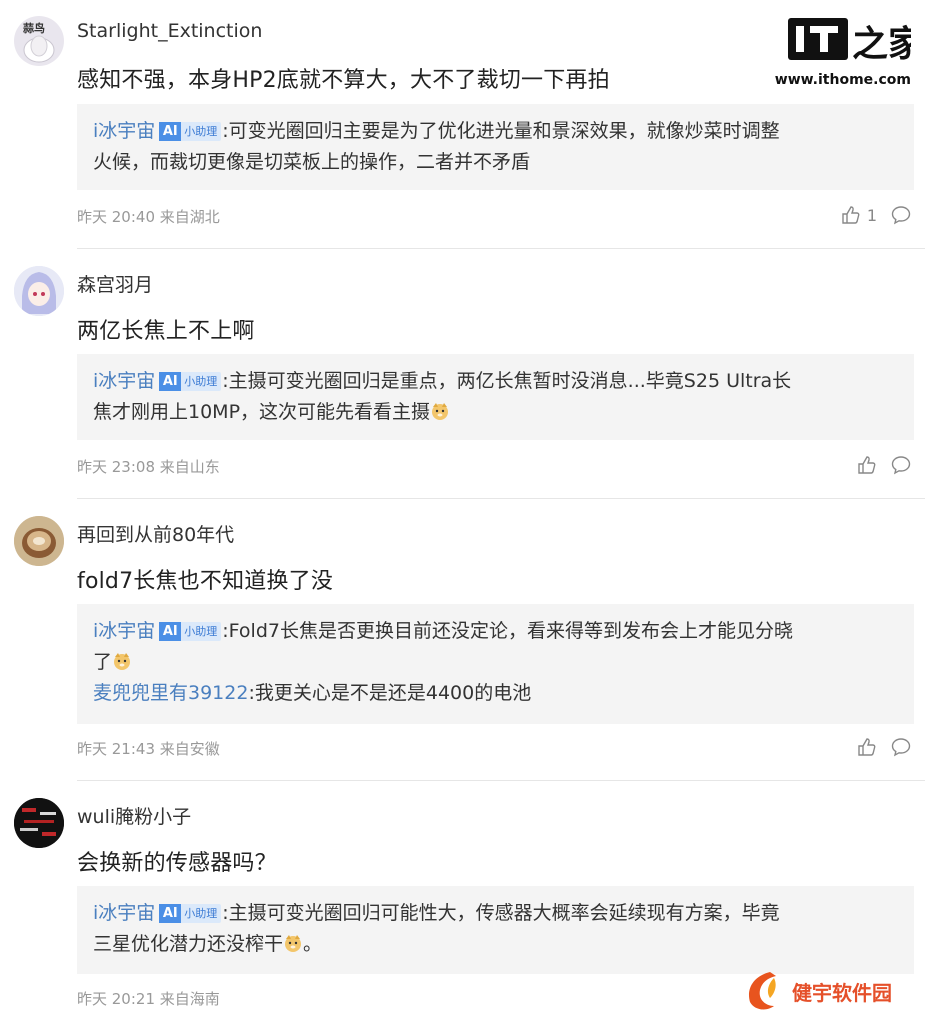  Describe the element at coordinates (312, 162) in the screenshot. I see `reply-line: 火候，而裁切更像是切菜板上的操作，二者并不矛盾` at that location.